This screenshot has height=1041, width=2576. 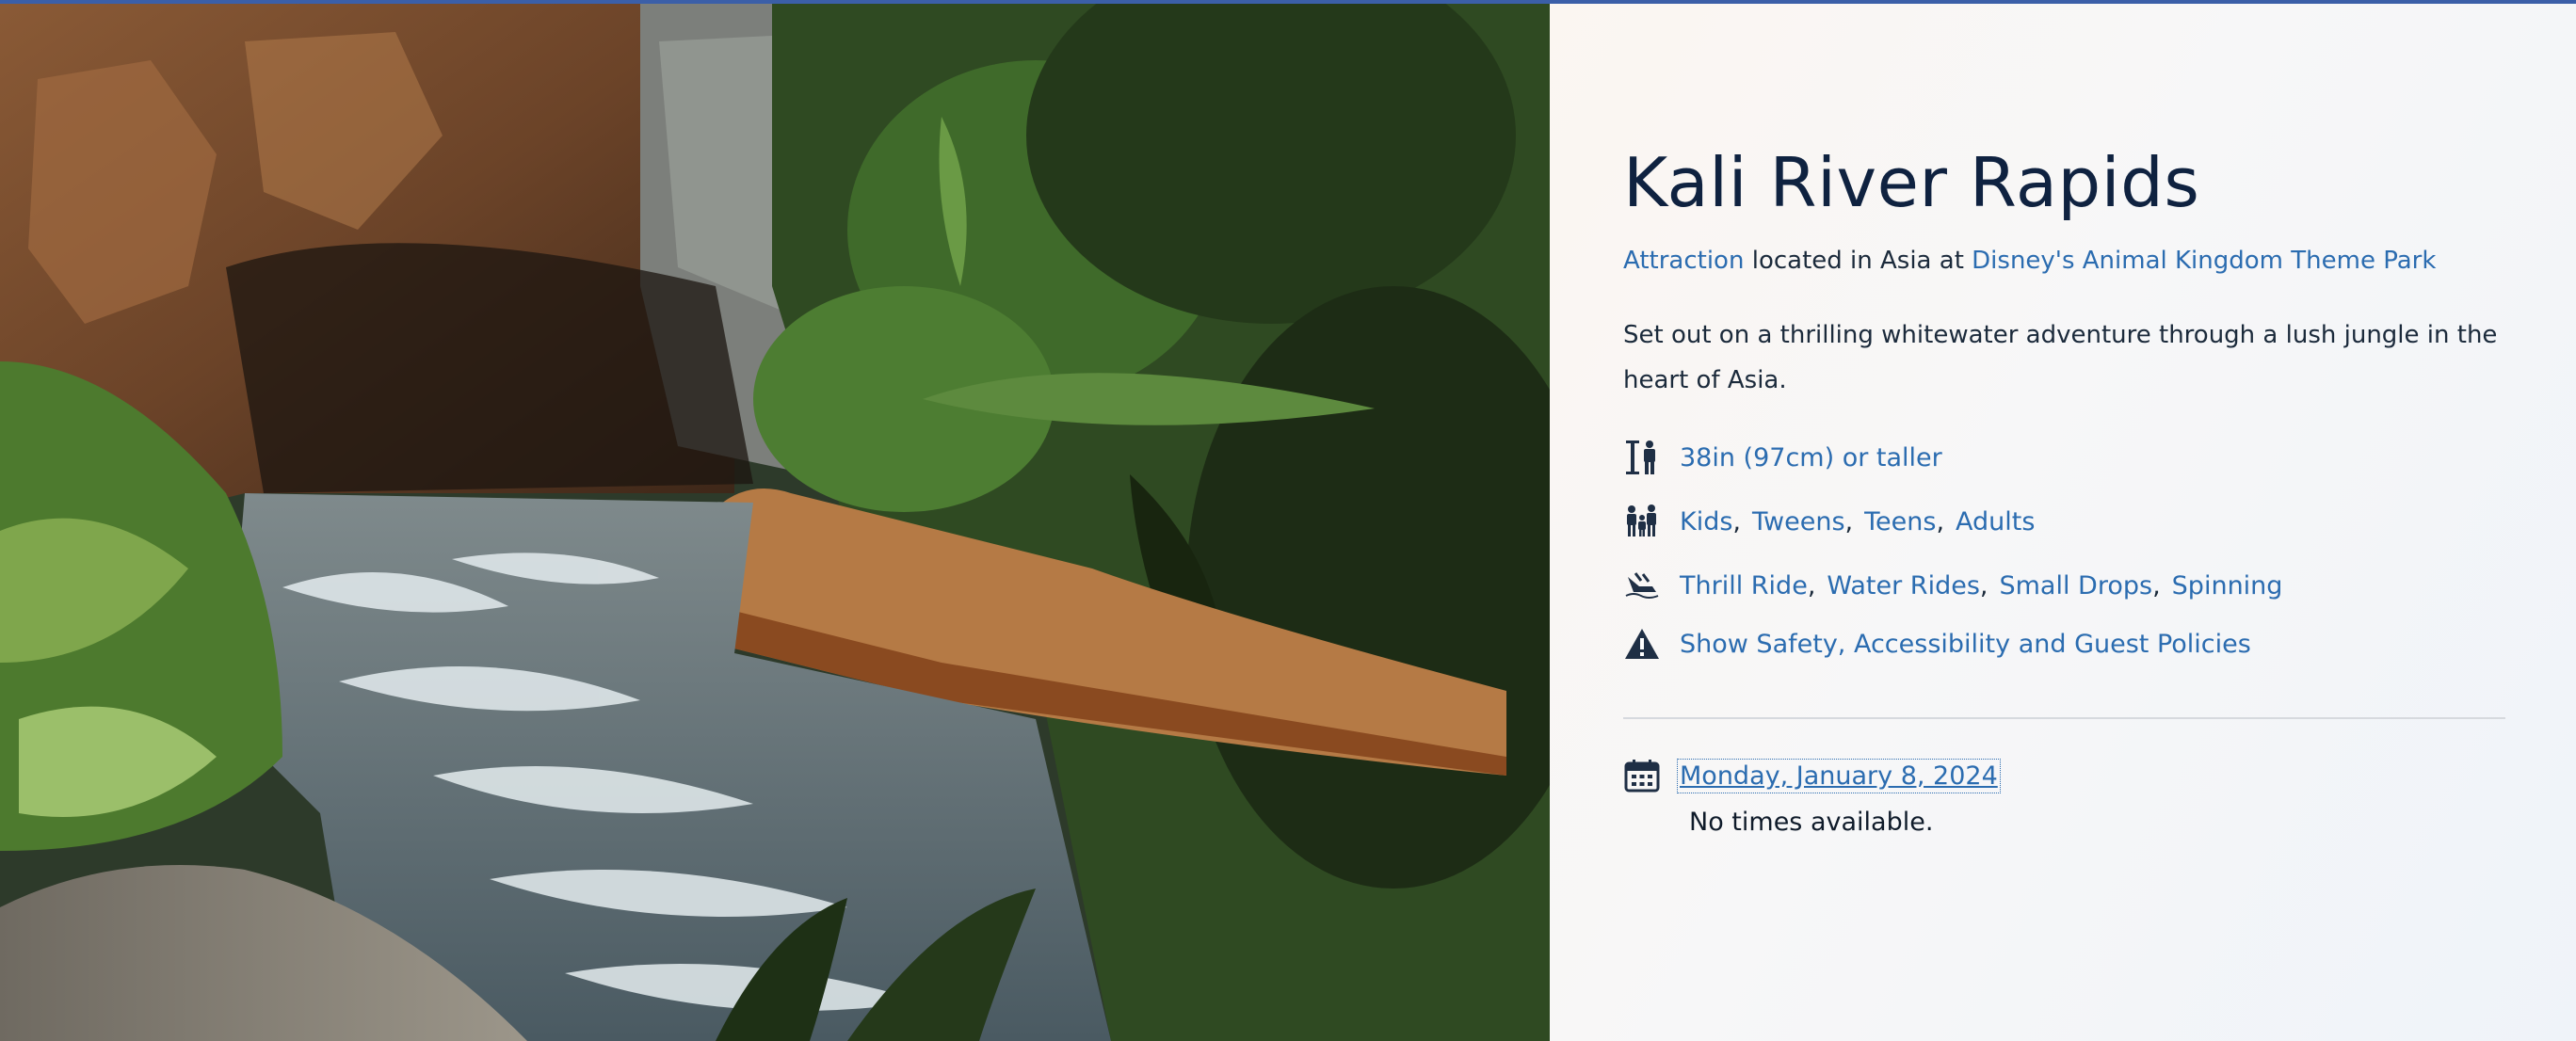 What do you see at coordinates (1642, 775) in the screenshot?
I see `calendar-icon` at bounding box center [1642, 775].